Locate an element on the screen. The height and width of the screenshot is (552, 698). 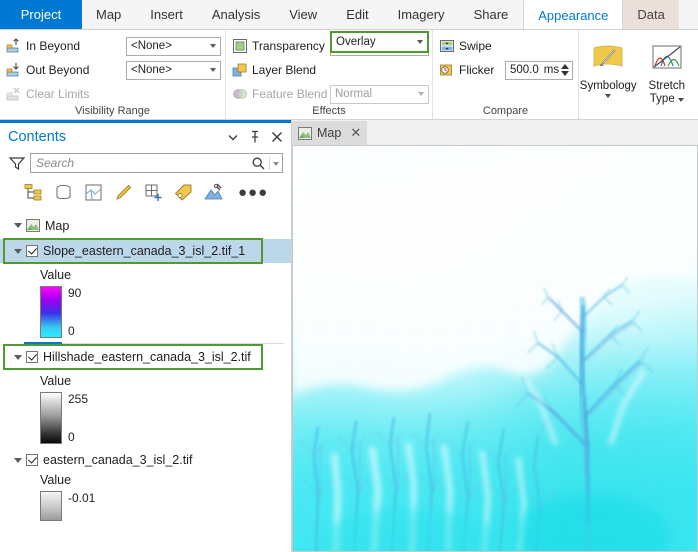
swipe-label: Swipe is located at coordinates (475, 46).